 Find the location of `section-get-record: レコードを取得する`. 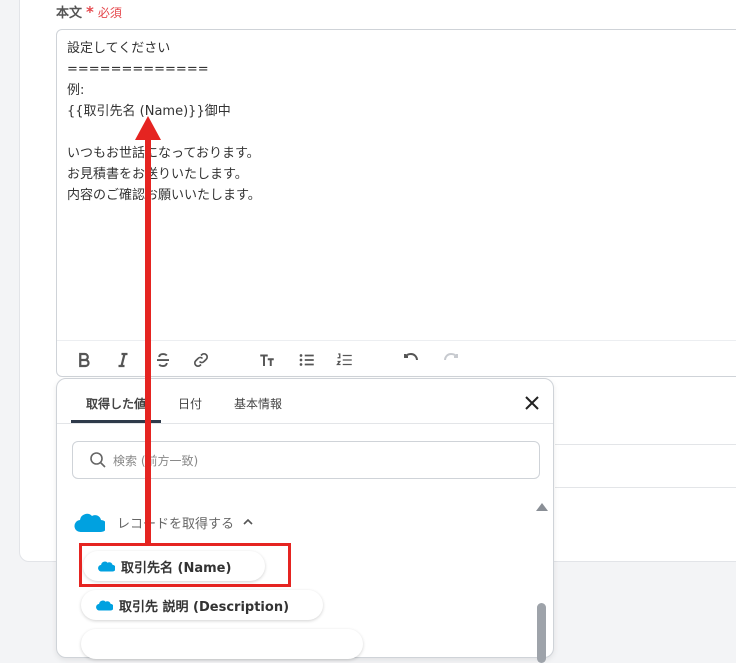

section-get-record: レコードを取得する is located at coordinates (163, 522).